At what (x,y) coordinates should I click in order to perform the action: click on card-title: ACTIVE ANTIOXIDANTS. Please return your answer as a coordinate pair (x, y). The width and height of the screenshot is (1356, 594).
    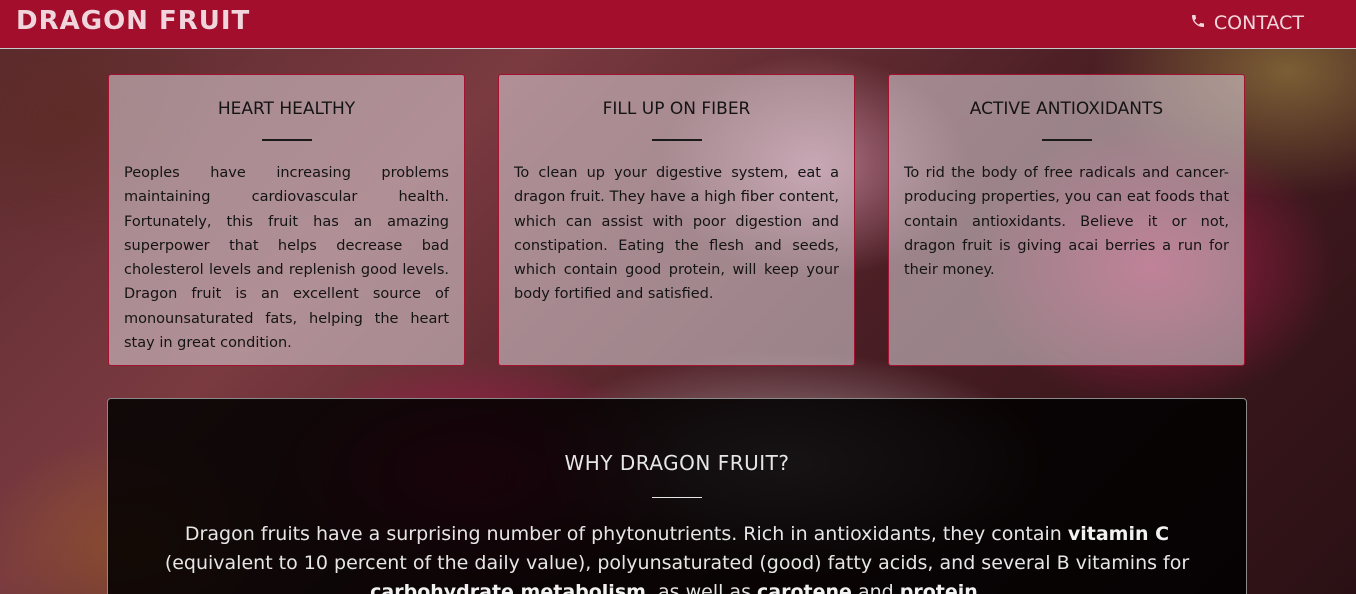
    Looking at the image, I should click on (1066, 109).